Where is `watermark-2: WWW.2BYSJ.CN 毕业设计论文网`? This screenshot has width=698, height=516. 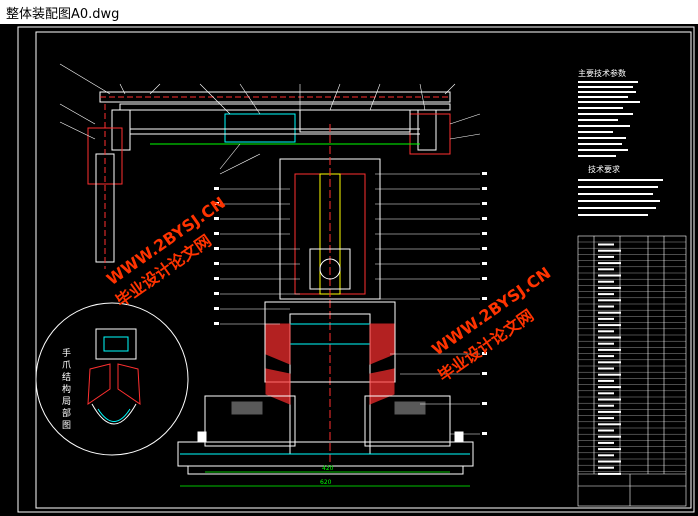
watermark-2: WWW.2BYSJ.CN 毕业设计论文网 is located at coordinates (491, 324).